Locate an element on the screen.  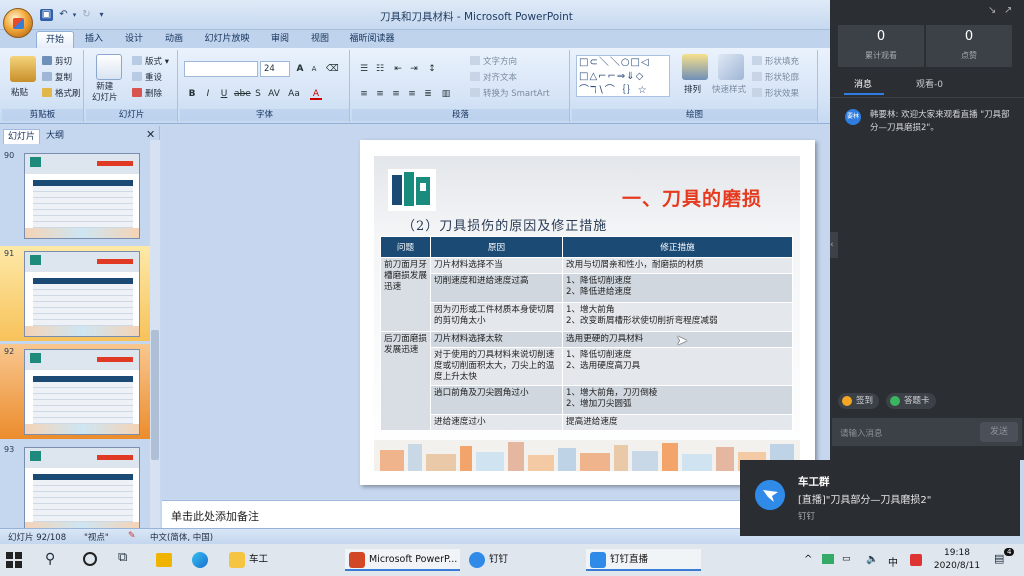
spellcheck-icon: ✎ is located at coordinates (132, 536).